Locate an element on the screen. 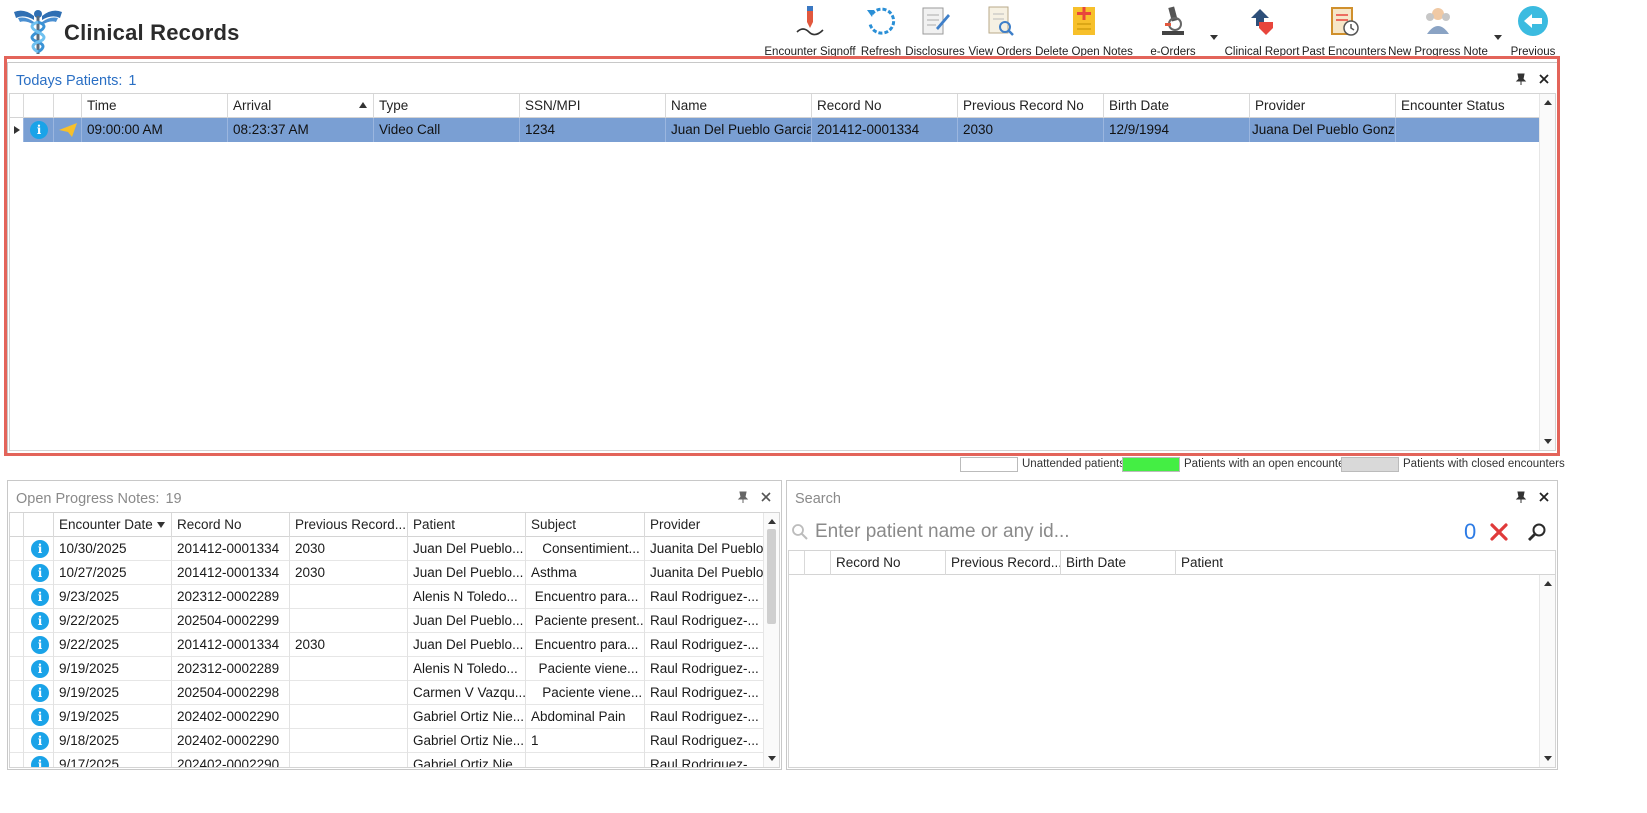  delete-open-notes-button: Delete Open Notes is located at coordinates (1084, 32).